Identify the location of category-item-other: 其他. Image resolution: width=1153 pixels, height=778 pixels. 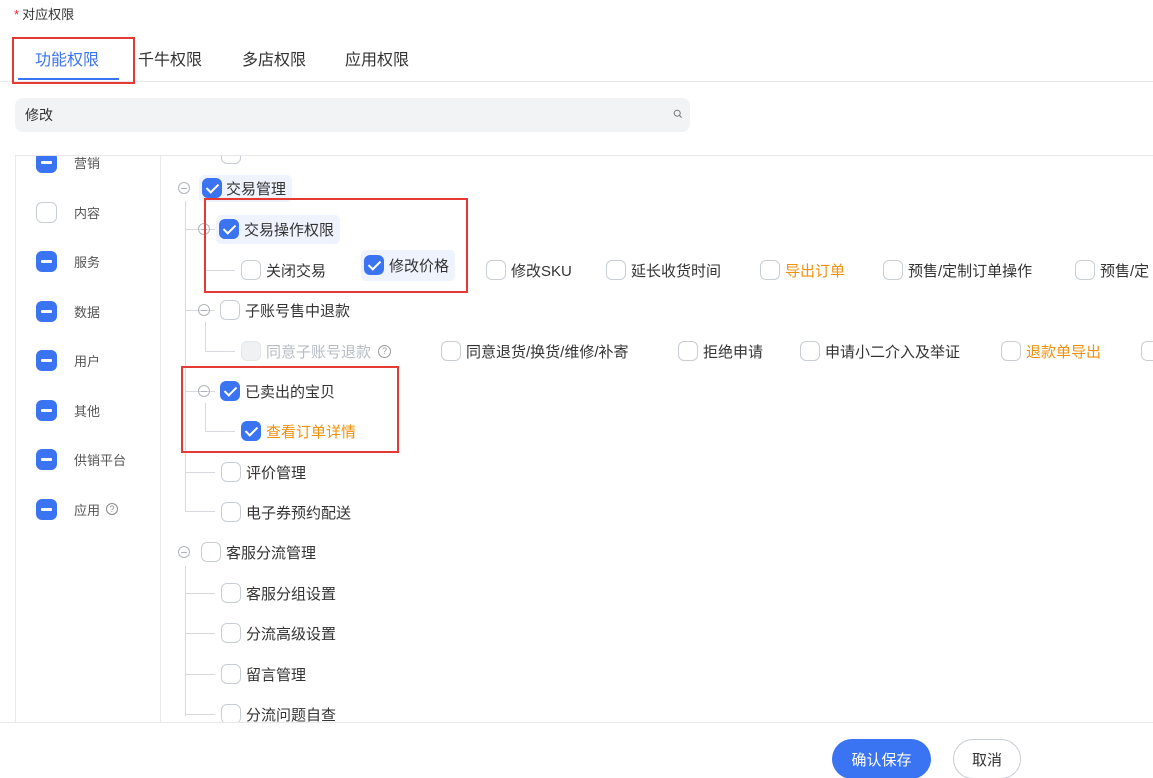
(68, 410).